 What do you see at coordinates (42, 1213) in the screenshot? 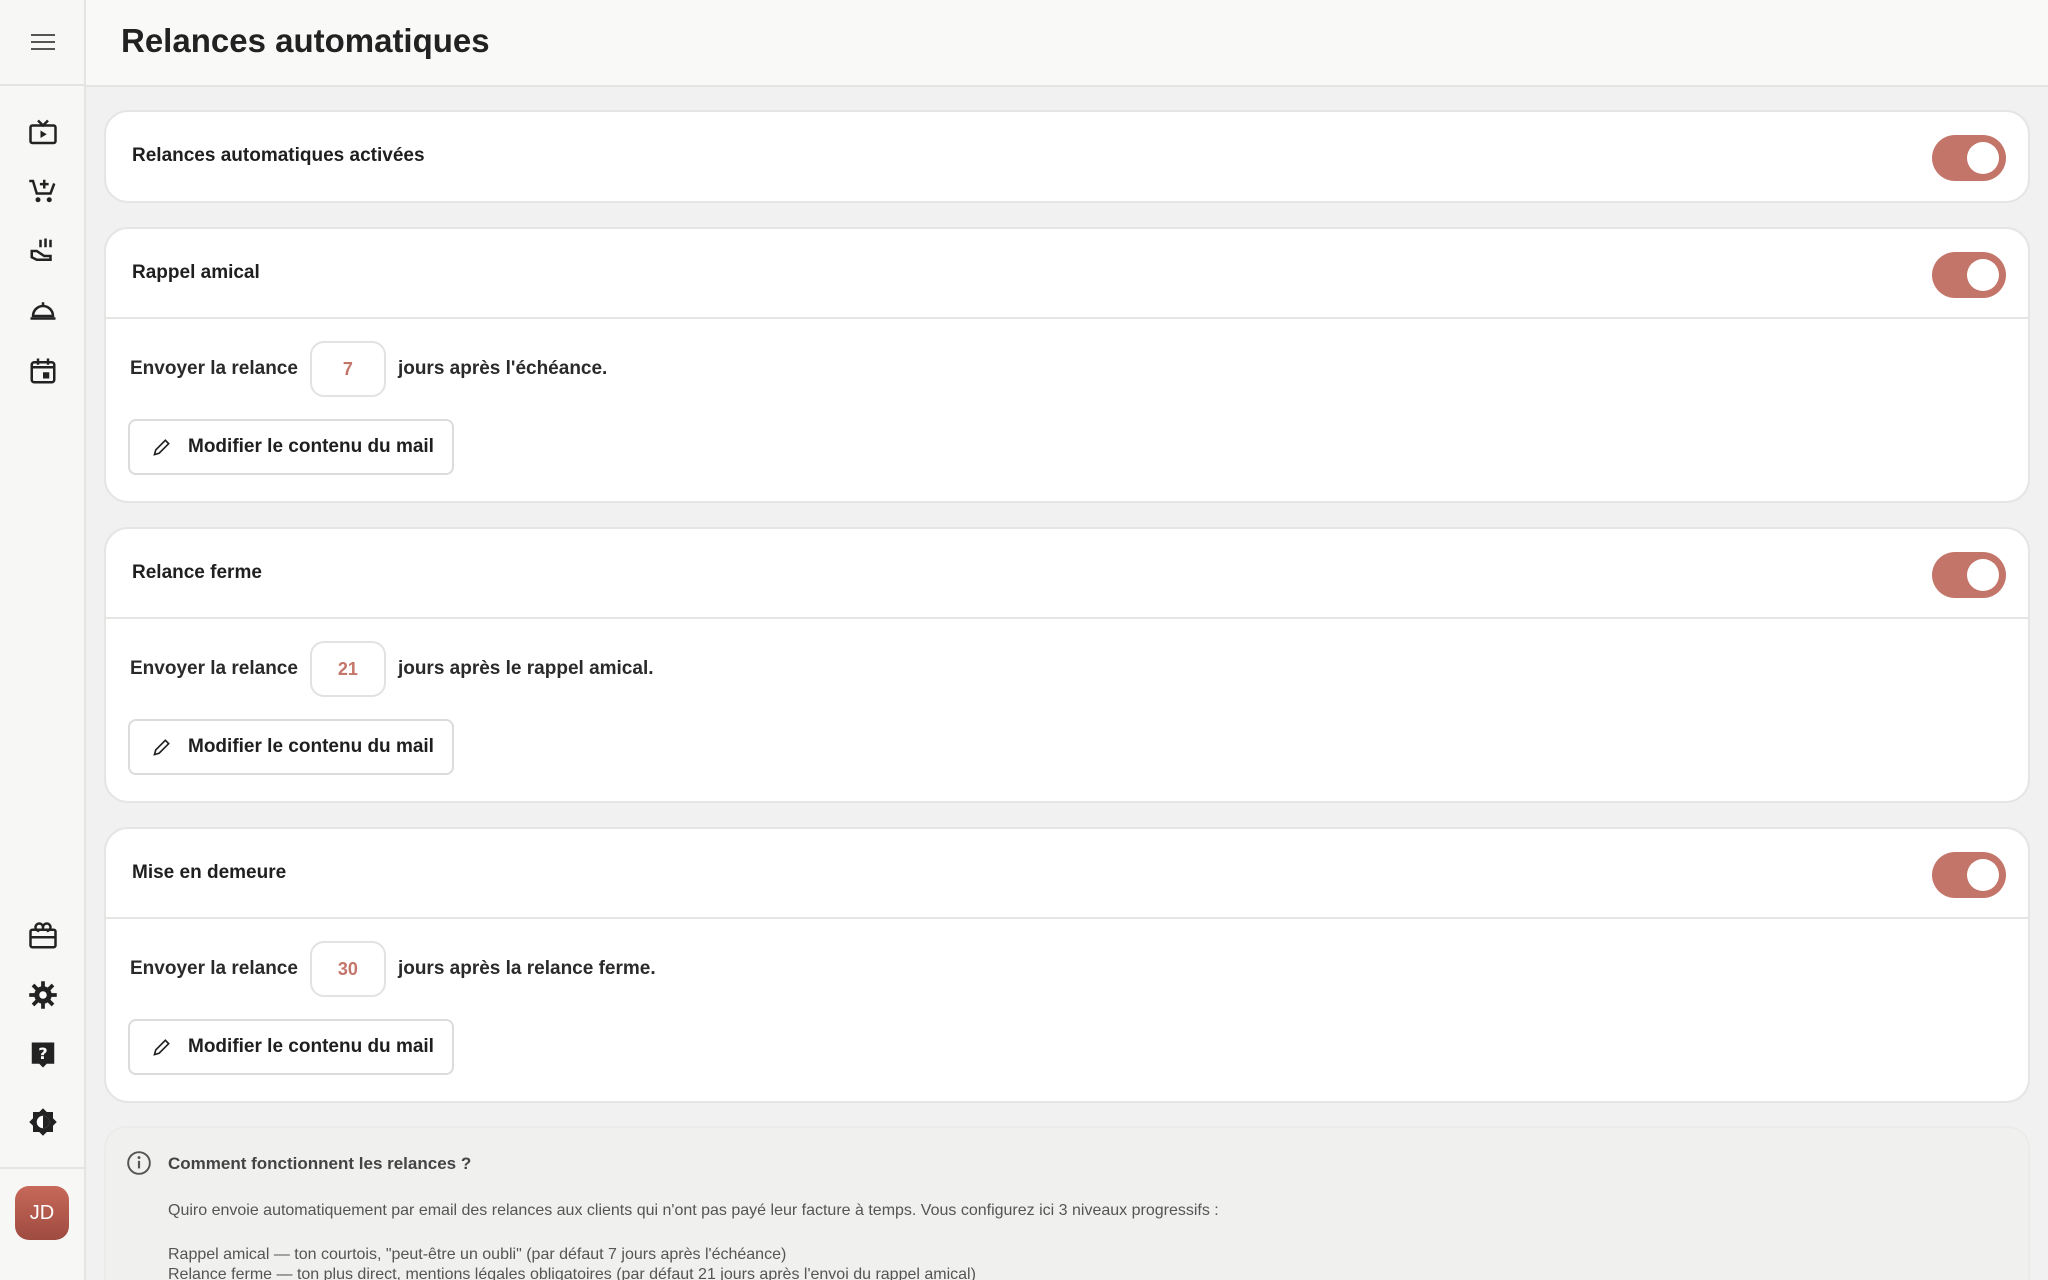
I see `avatar: JD` at bounding box center [42, 1213].